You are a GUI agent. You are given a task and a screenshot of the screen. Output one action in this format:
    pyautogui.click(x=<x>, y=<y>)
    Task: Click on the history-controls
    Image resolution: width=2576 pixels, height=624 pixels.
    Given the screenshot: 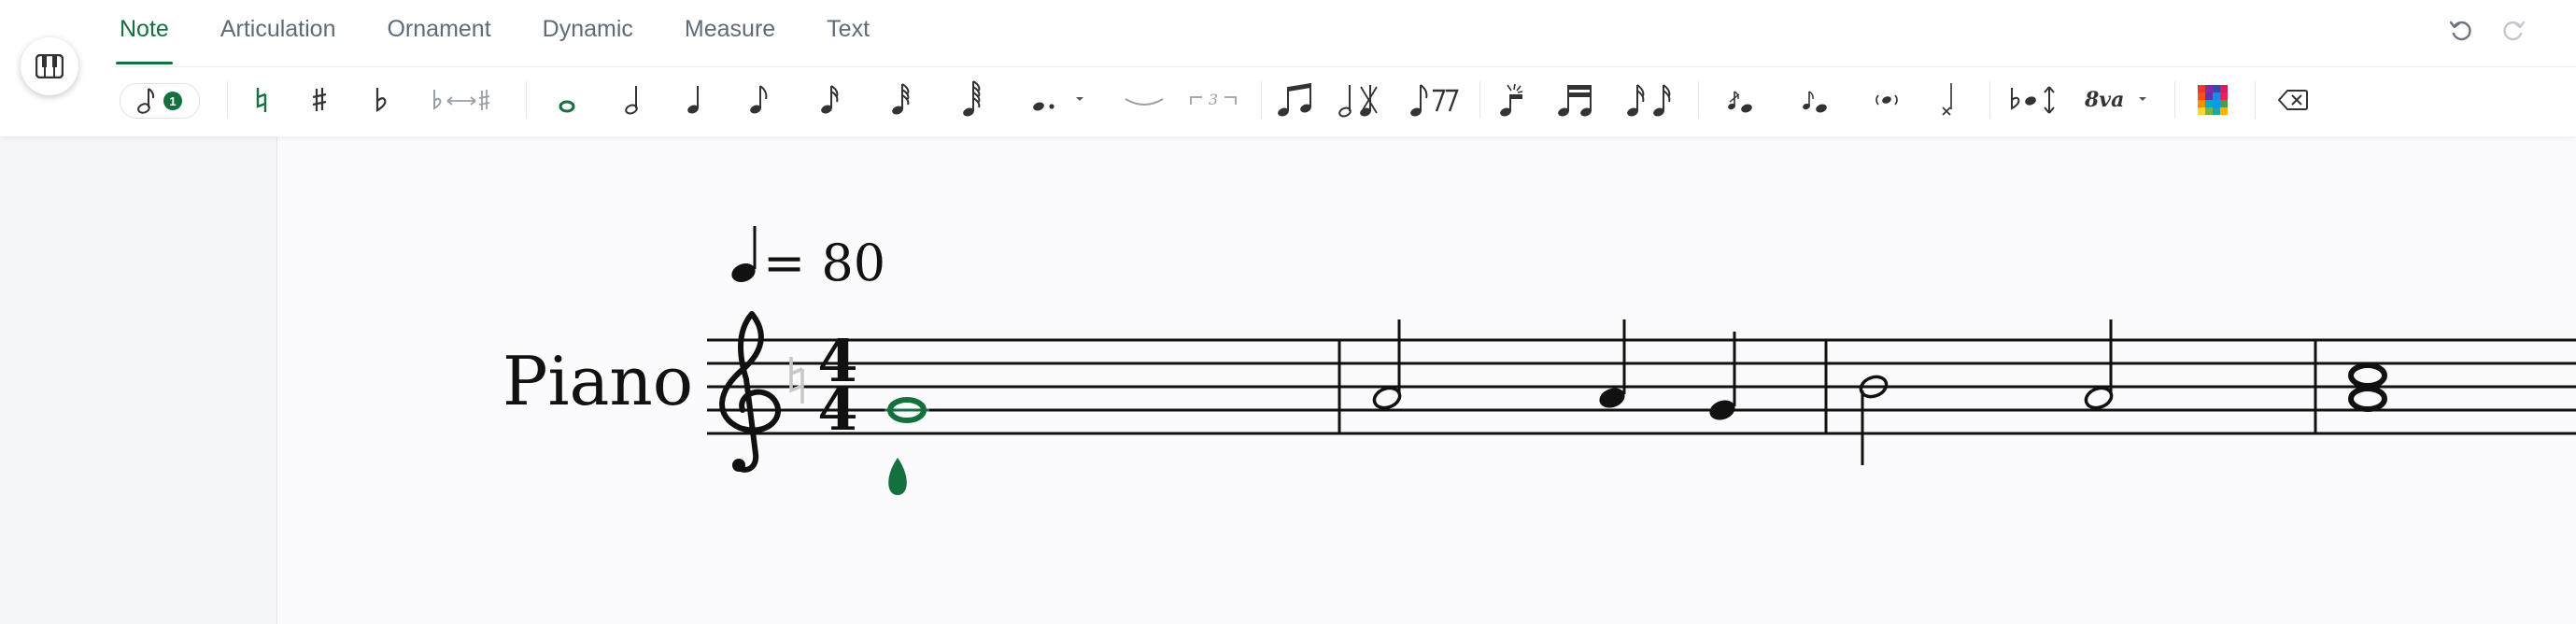 What is the action you would take?
    pyautogui.click(x=2487, y=31)
    